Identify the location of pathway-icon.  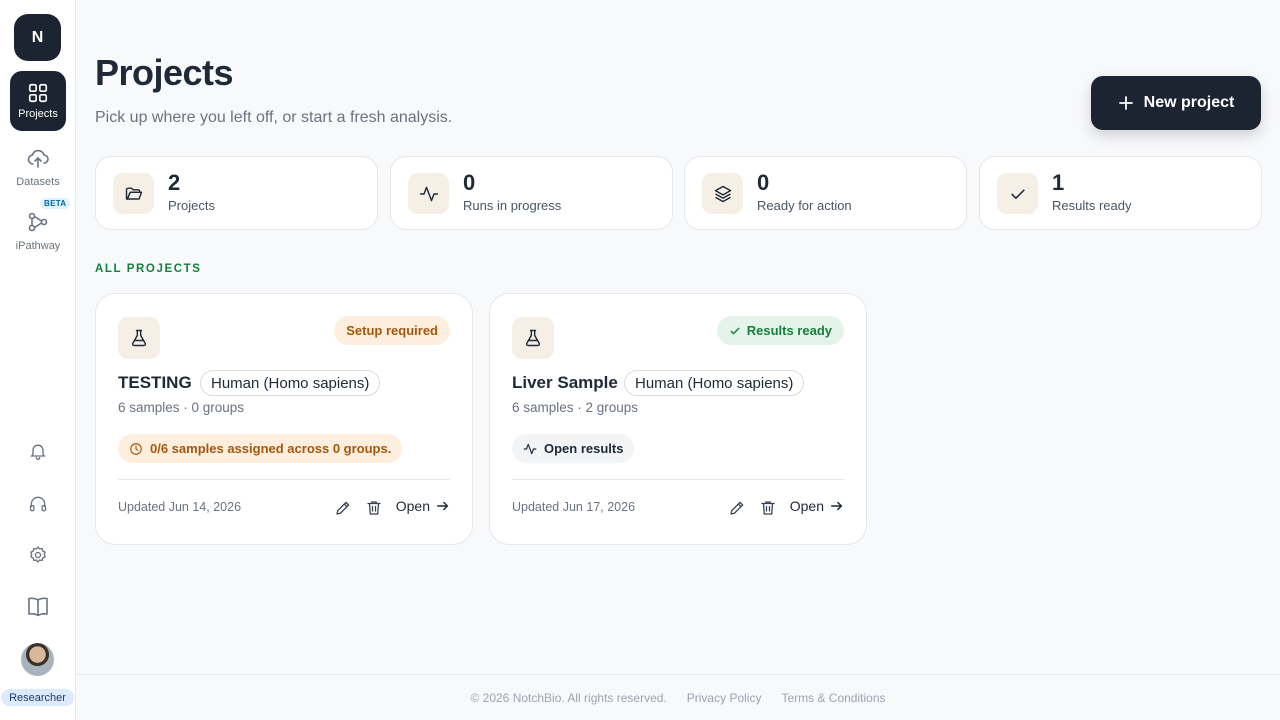
(38, 222).